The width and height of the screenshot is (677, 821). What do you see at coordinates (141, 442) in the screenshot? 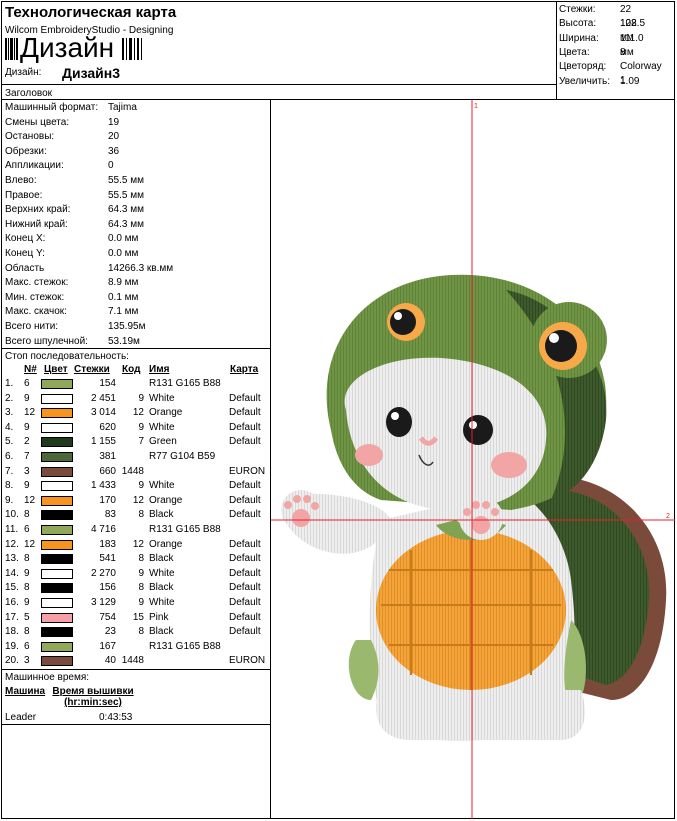
I see `row-code: 7` at bounding box center [141, 442].